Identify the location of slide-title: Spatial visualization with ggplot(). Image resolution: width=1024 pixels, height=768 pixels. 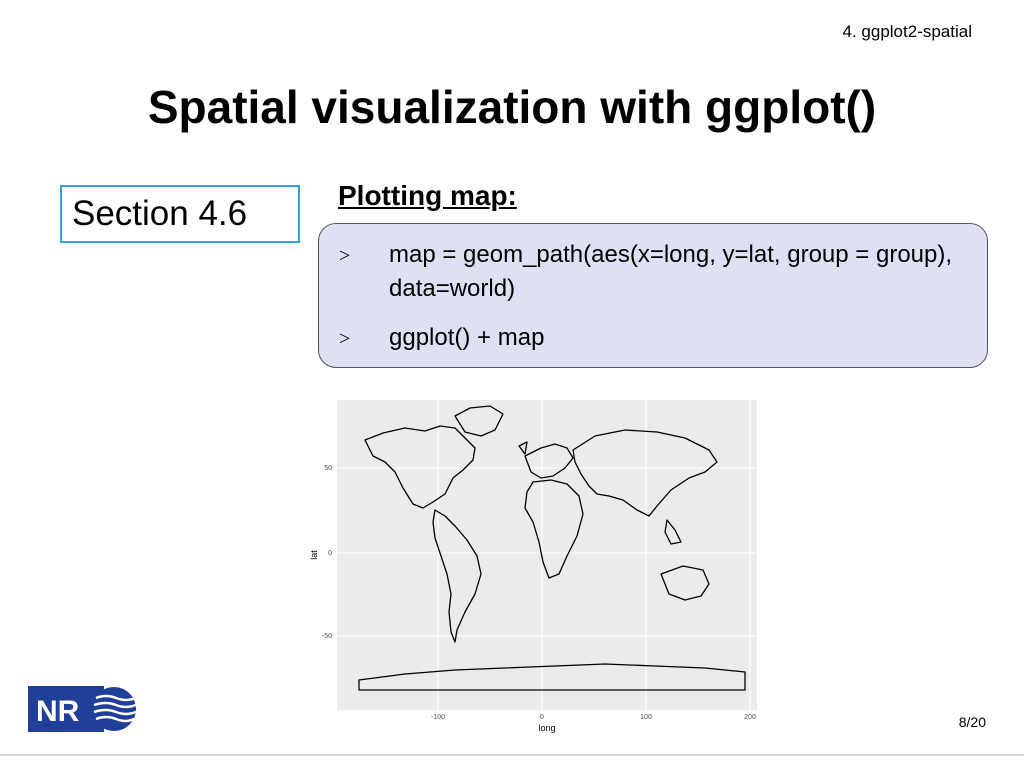
(512, 107).